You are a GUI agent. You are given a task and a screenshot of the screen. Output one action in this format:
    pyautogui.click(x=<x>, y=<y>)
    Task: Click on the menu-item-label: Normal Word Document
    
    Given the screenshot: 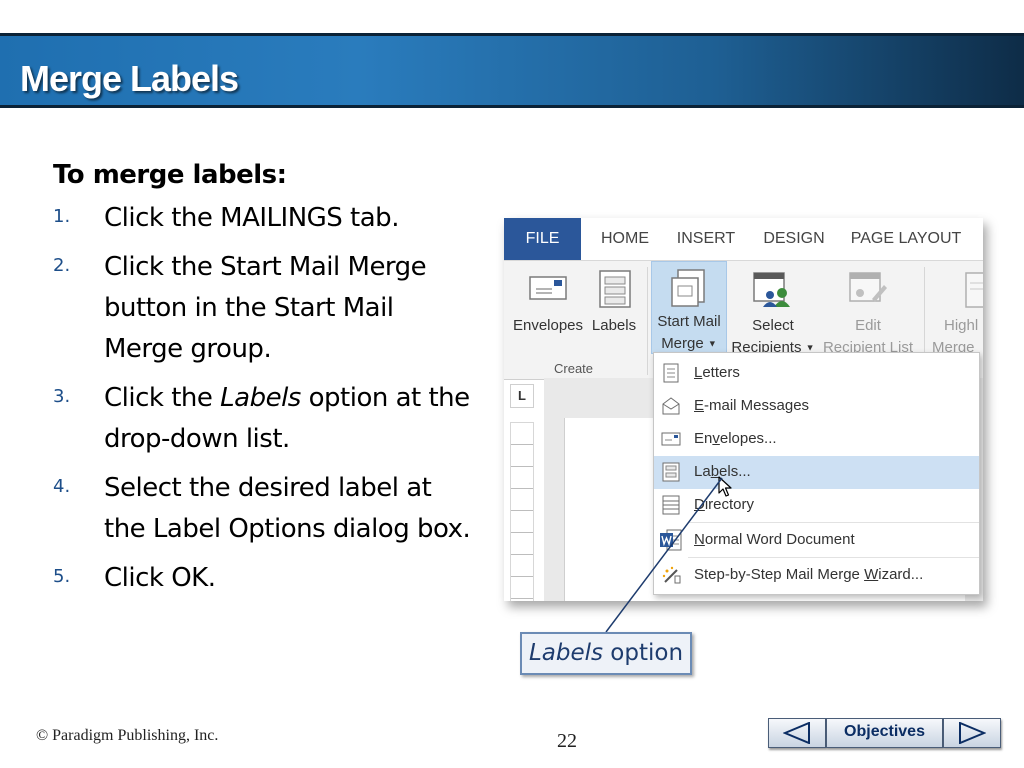 What is the action you would take?
    pyautogui.click(x=774, y=539)
    